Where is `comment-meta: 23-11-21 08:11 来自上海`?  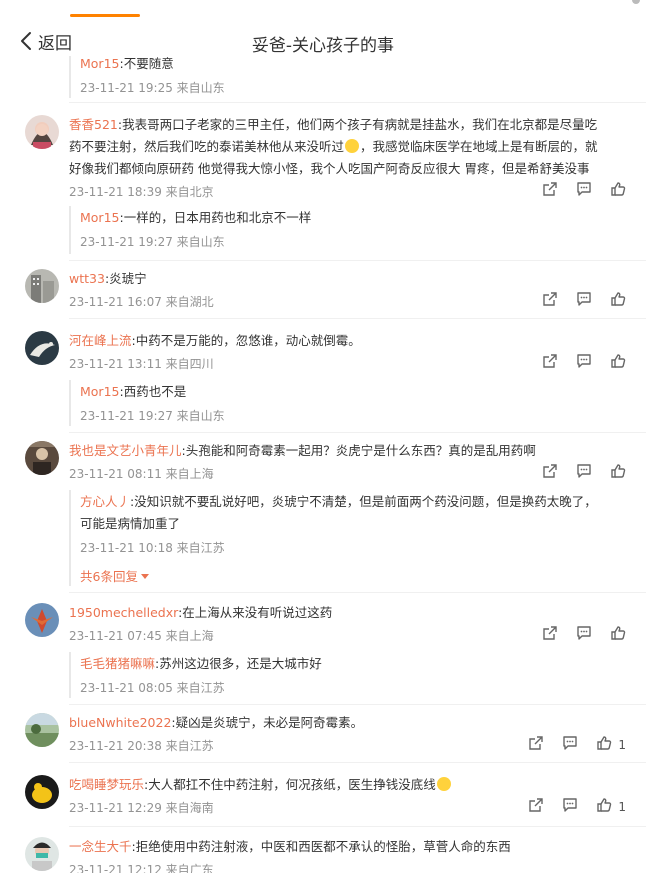
comment-meta: 23-11-21 08:11 来自上海 is located at coordinates (141, 474).